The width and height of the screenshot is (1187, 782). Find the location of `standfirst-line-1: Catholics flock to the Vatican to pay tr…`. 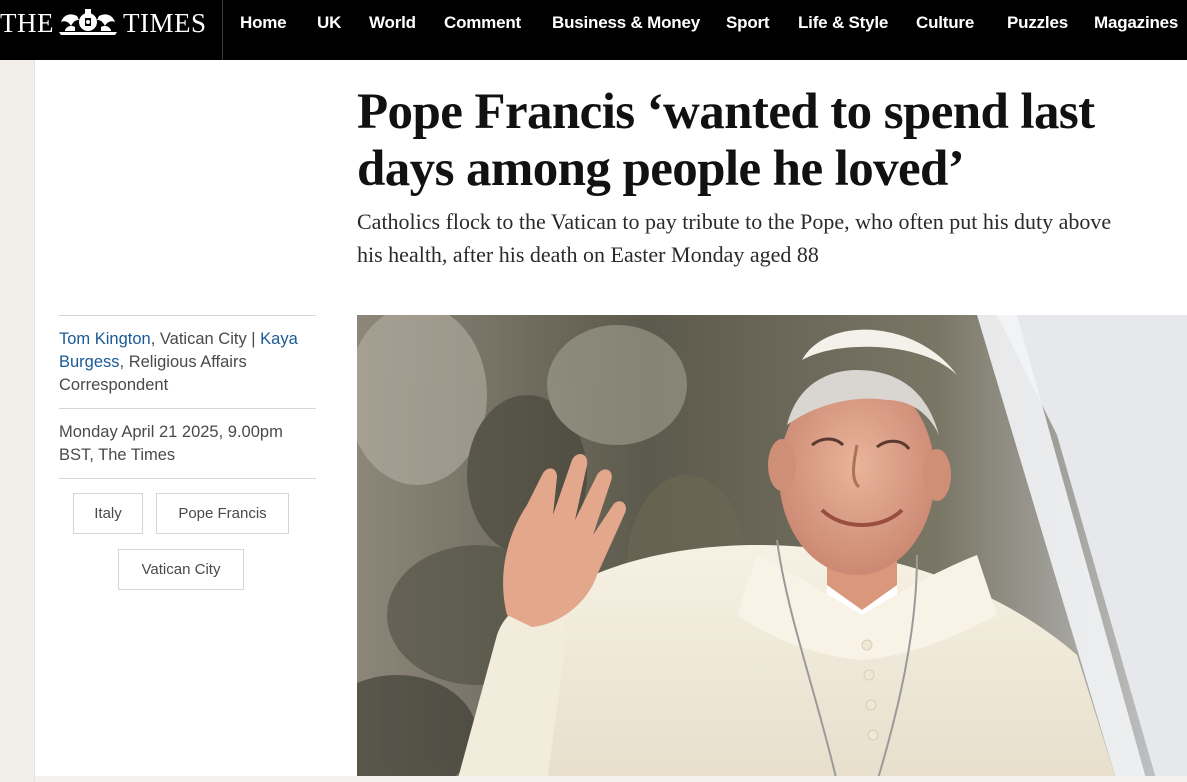

standfirst-line-1: Catholics flock to the Vatican to pay tr… is located at coordinates (734, 221).